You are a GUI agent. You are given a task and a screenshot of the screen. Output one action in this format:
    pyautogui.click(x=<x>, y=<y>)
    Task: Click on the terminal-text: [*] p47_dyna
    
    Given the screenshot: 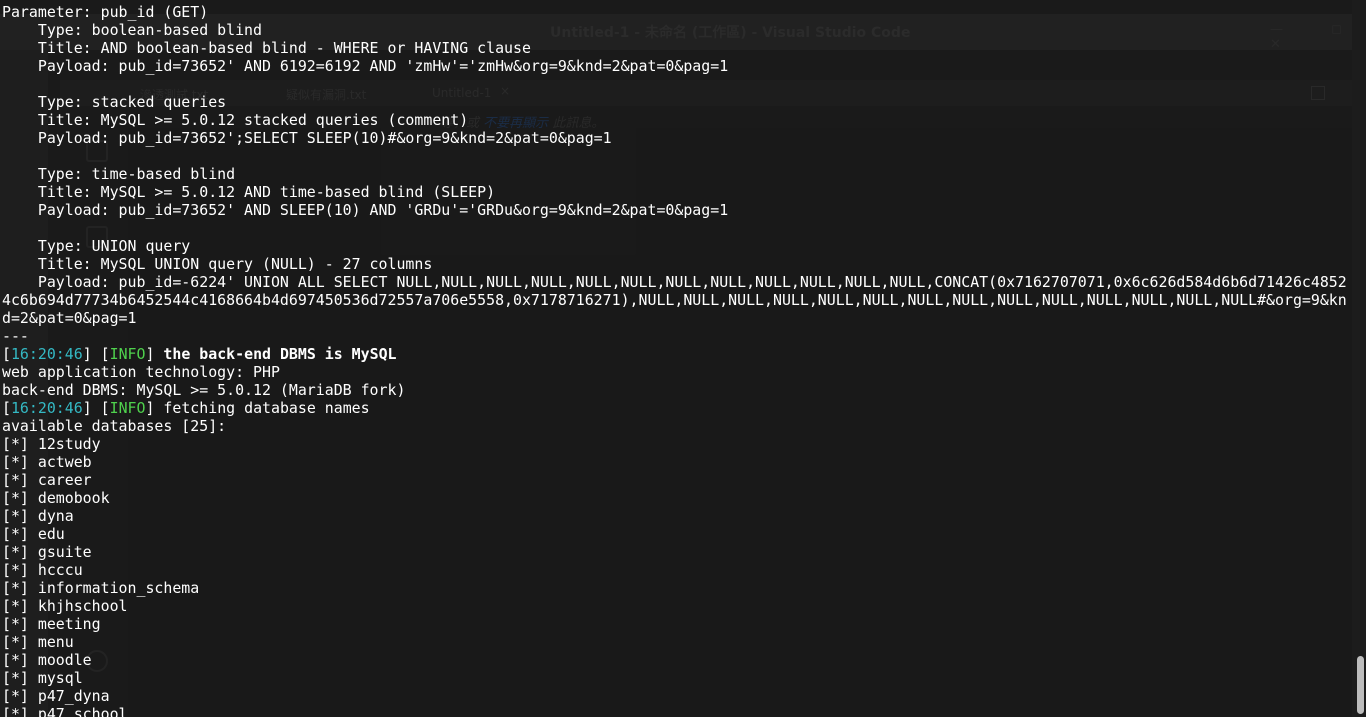 What is the action you would take?
    pyautogui.click(x=56, y=696)
    